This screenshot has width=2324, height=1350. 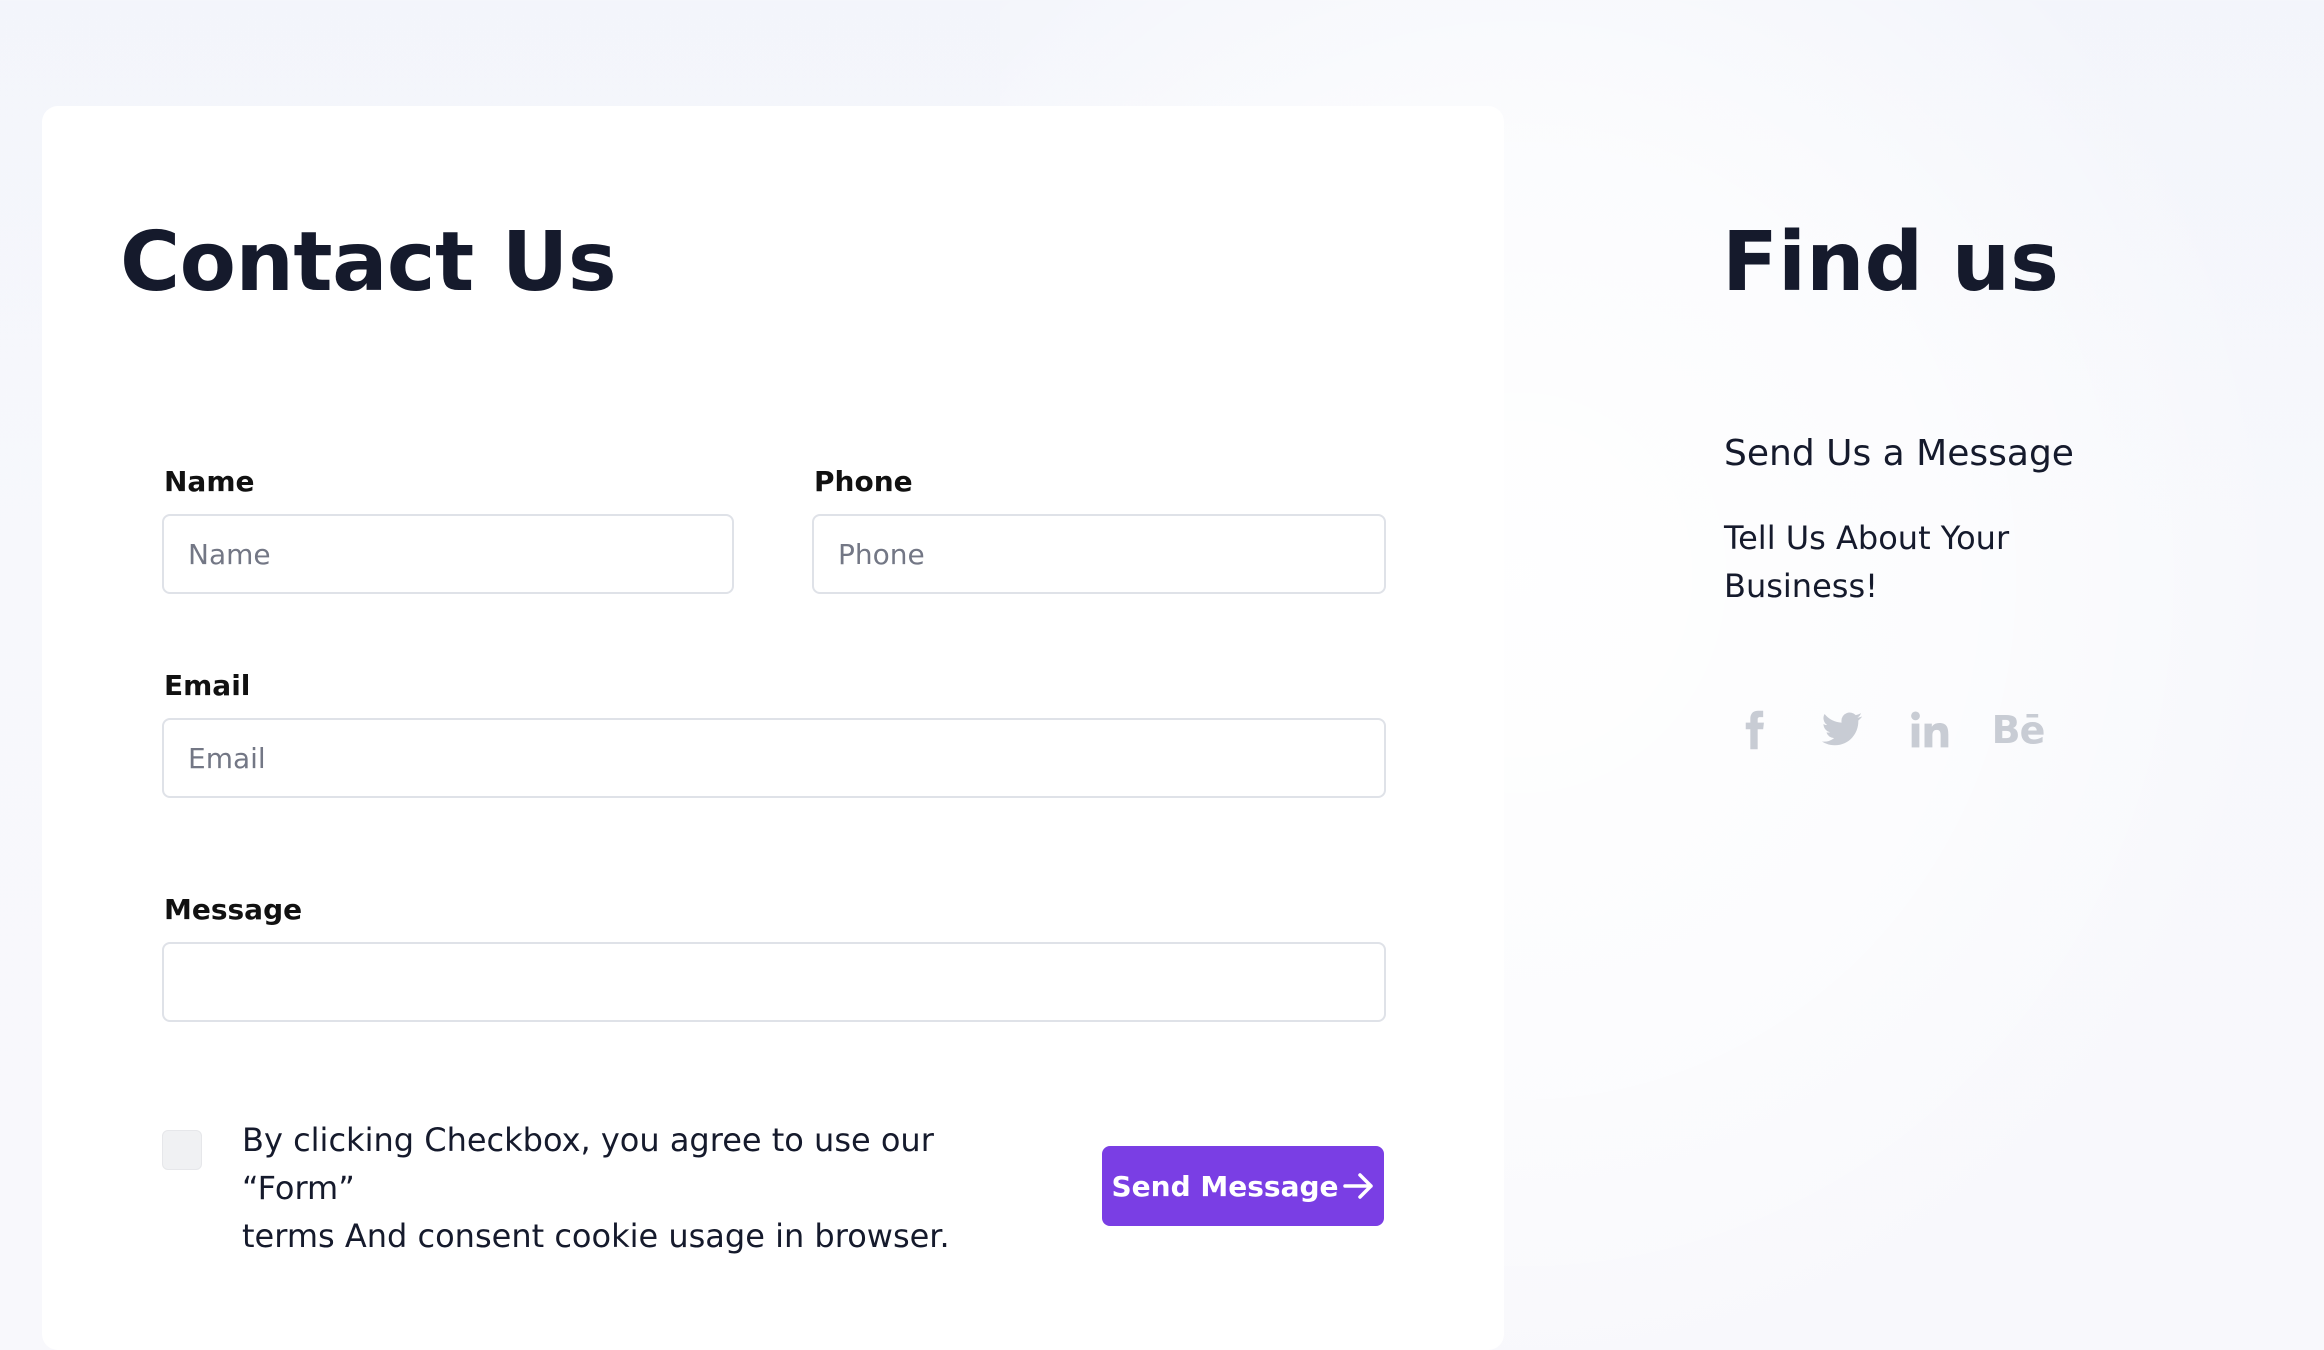 I want to click on message-label: Message, so click(x=233, y=909).